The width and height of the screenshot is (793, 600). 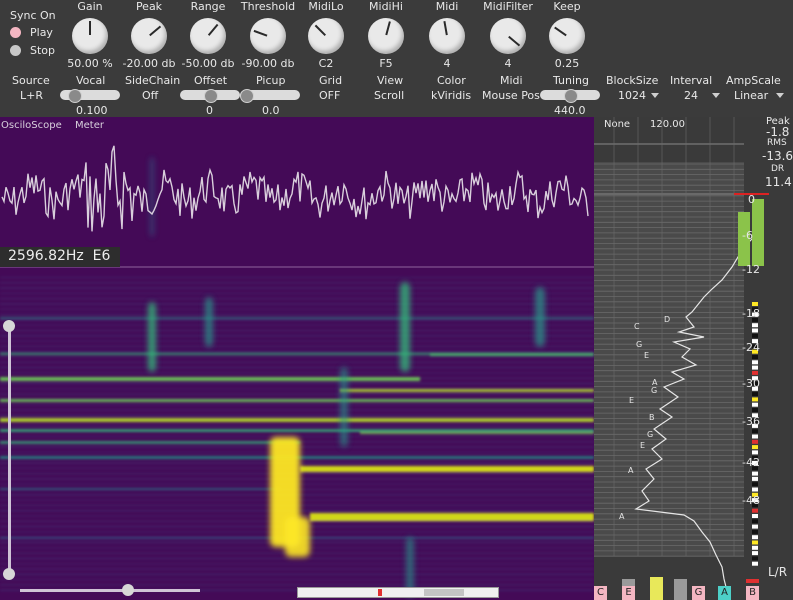 I want to click on vocal-slider-thumb, so click(x=75, y=96).